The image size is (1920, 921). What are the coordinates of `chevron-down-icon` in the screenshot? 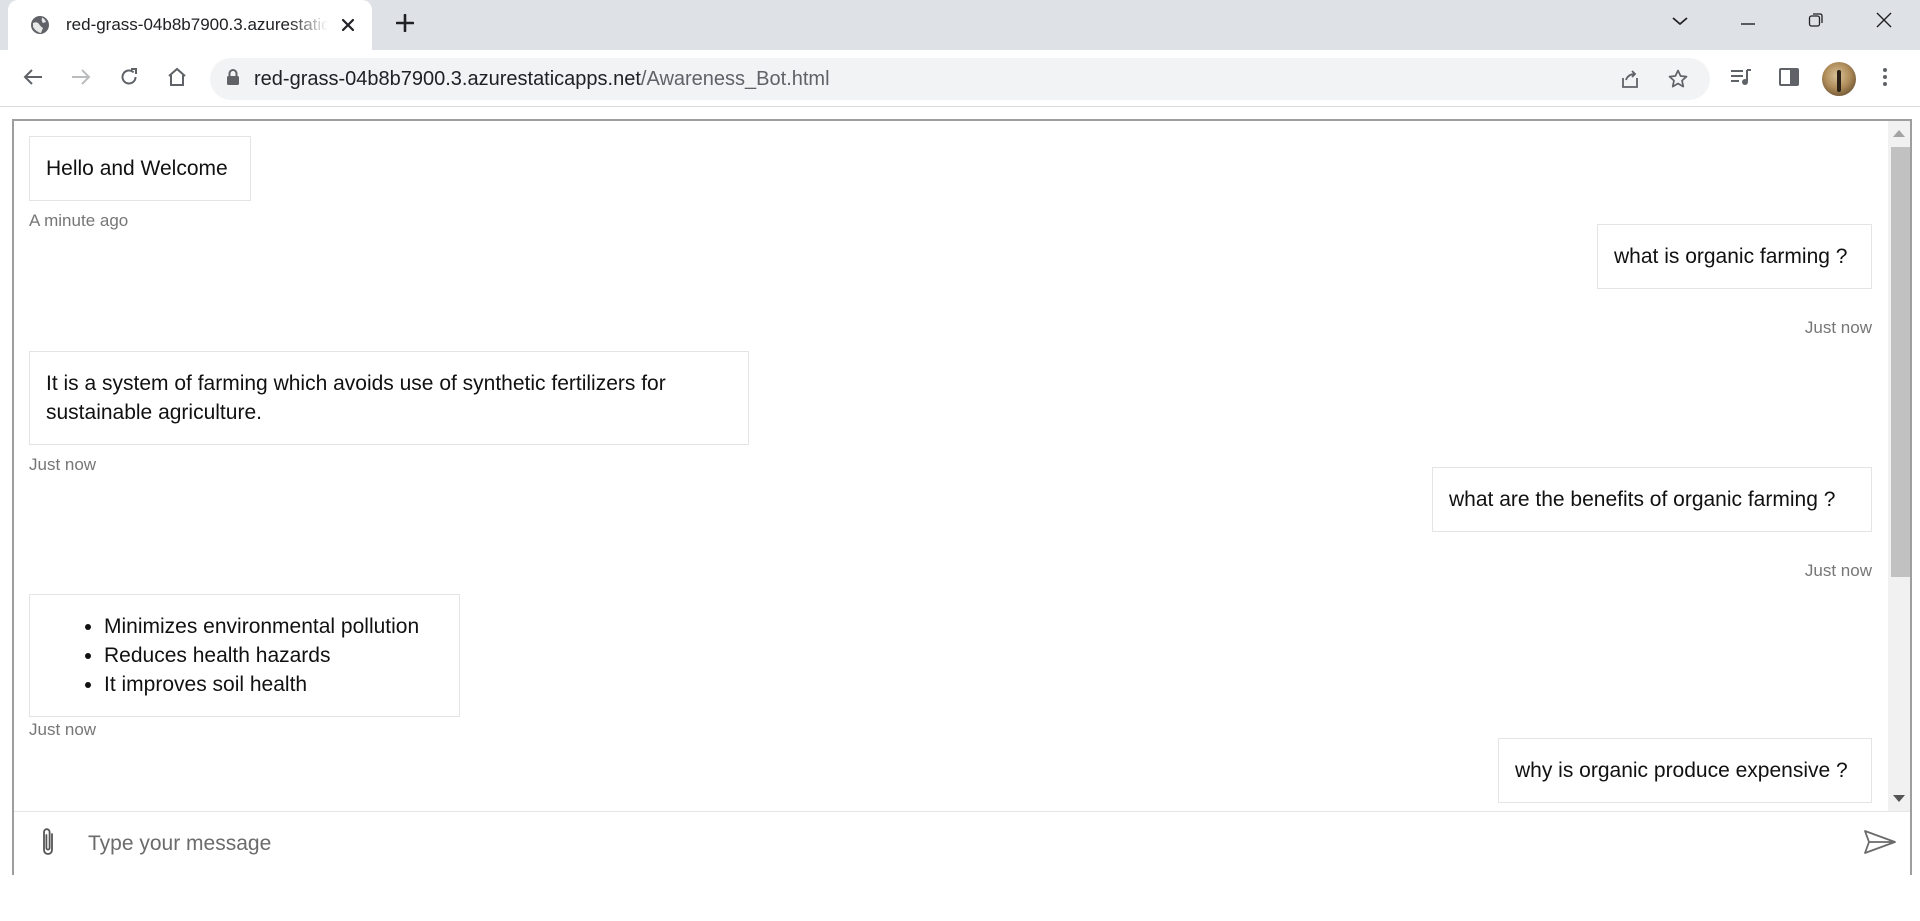 It's located at (1680, 22).